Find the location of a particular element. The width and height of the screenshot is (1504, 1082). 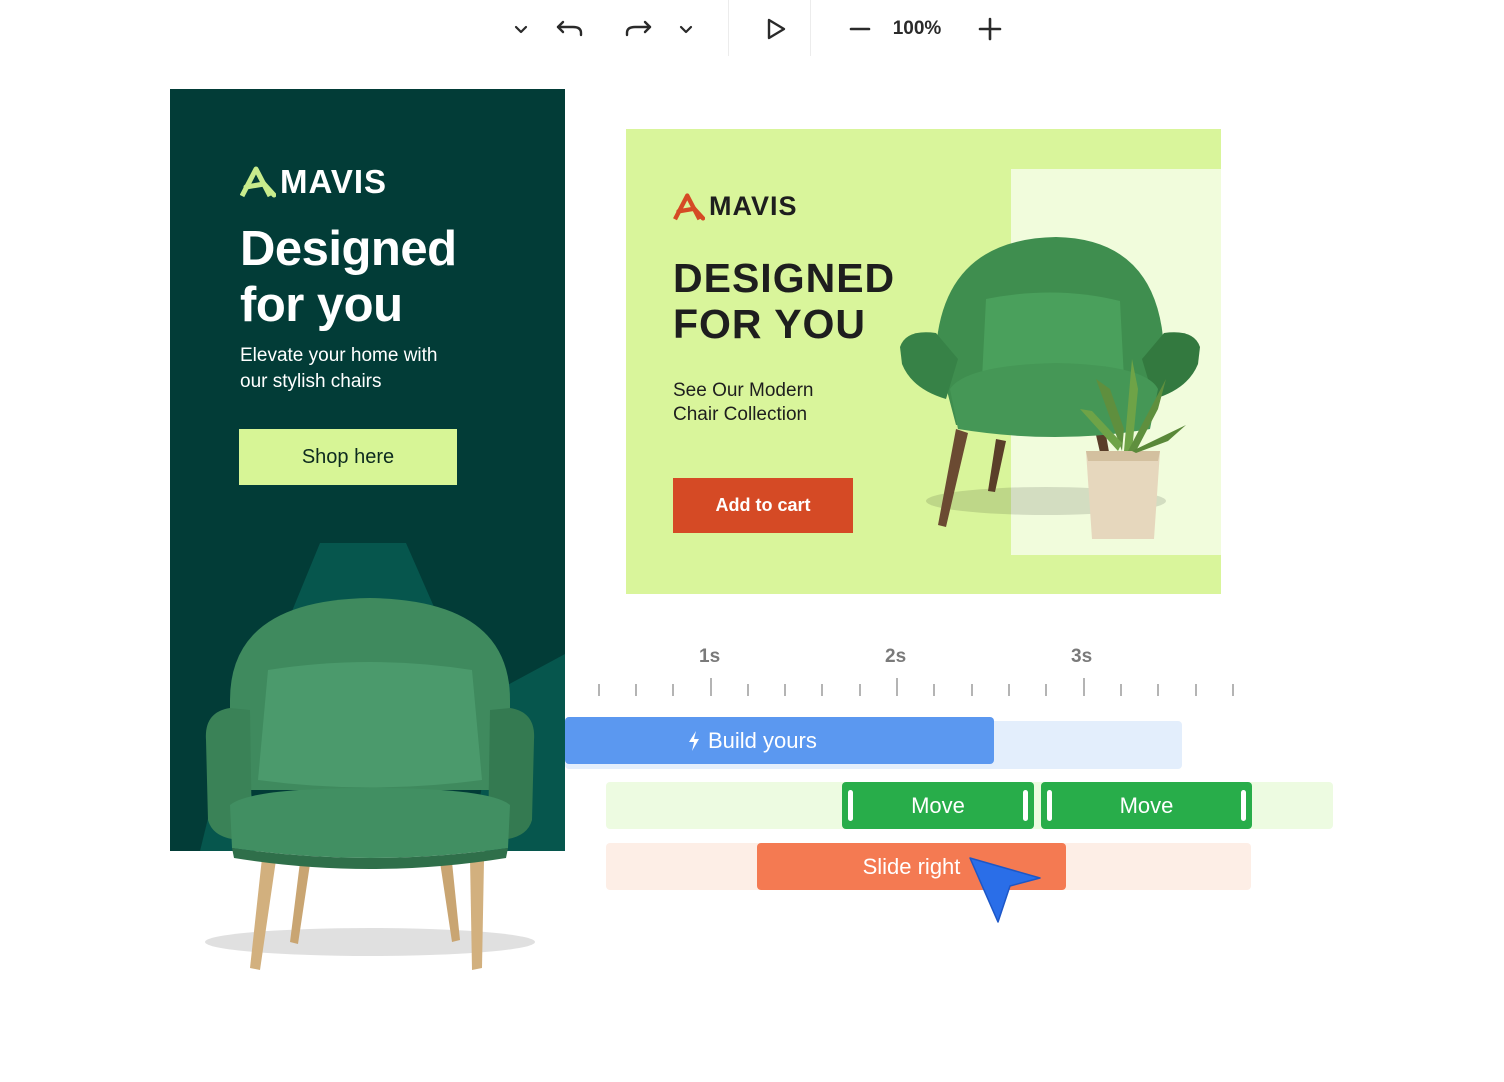

clip-label: Slide right is located at coordinates (911, 866).